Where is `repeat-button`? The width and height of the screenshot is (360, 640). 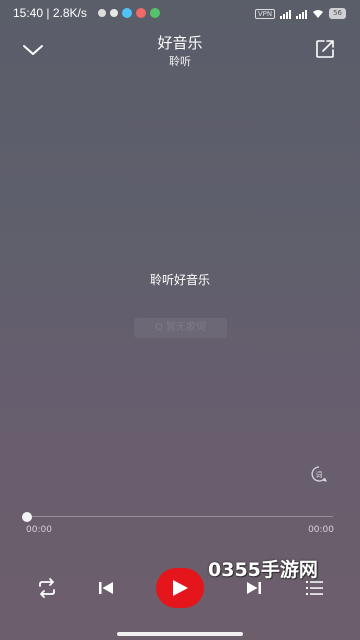 repeat-button is located at coordinates (47, 588).